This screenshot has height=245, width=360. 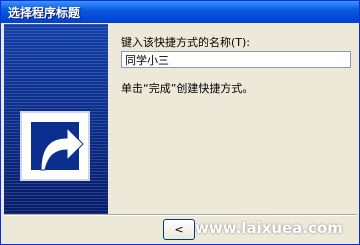 What do you see at coordinates (44, 13) in the screenshot?
I see `window-title: 选择程序标题` at bounding box center [44, 13].